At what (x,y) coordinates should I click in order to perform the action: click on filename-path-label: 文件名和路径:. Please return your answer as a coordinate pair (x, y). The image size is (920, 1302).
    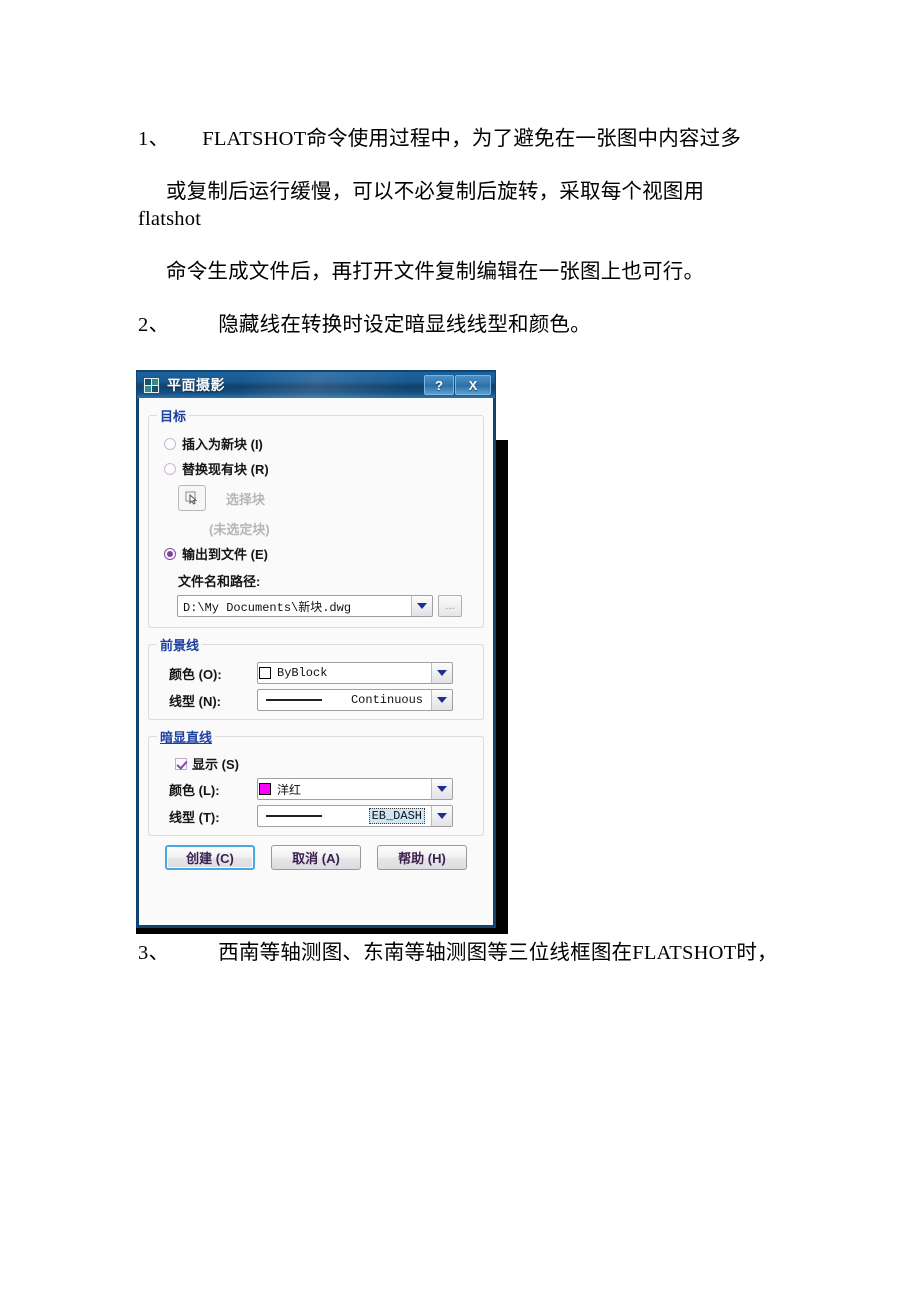
    Looking at the image, I should click on (219, 581).